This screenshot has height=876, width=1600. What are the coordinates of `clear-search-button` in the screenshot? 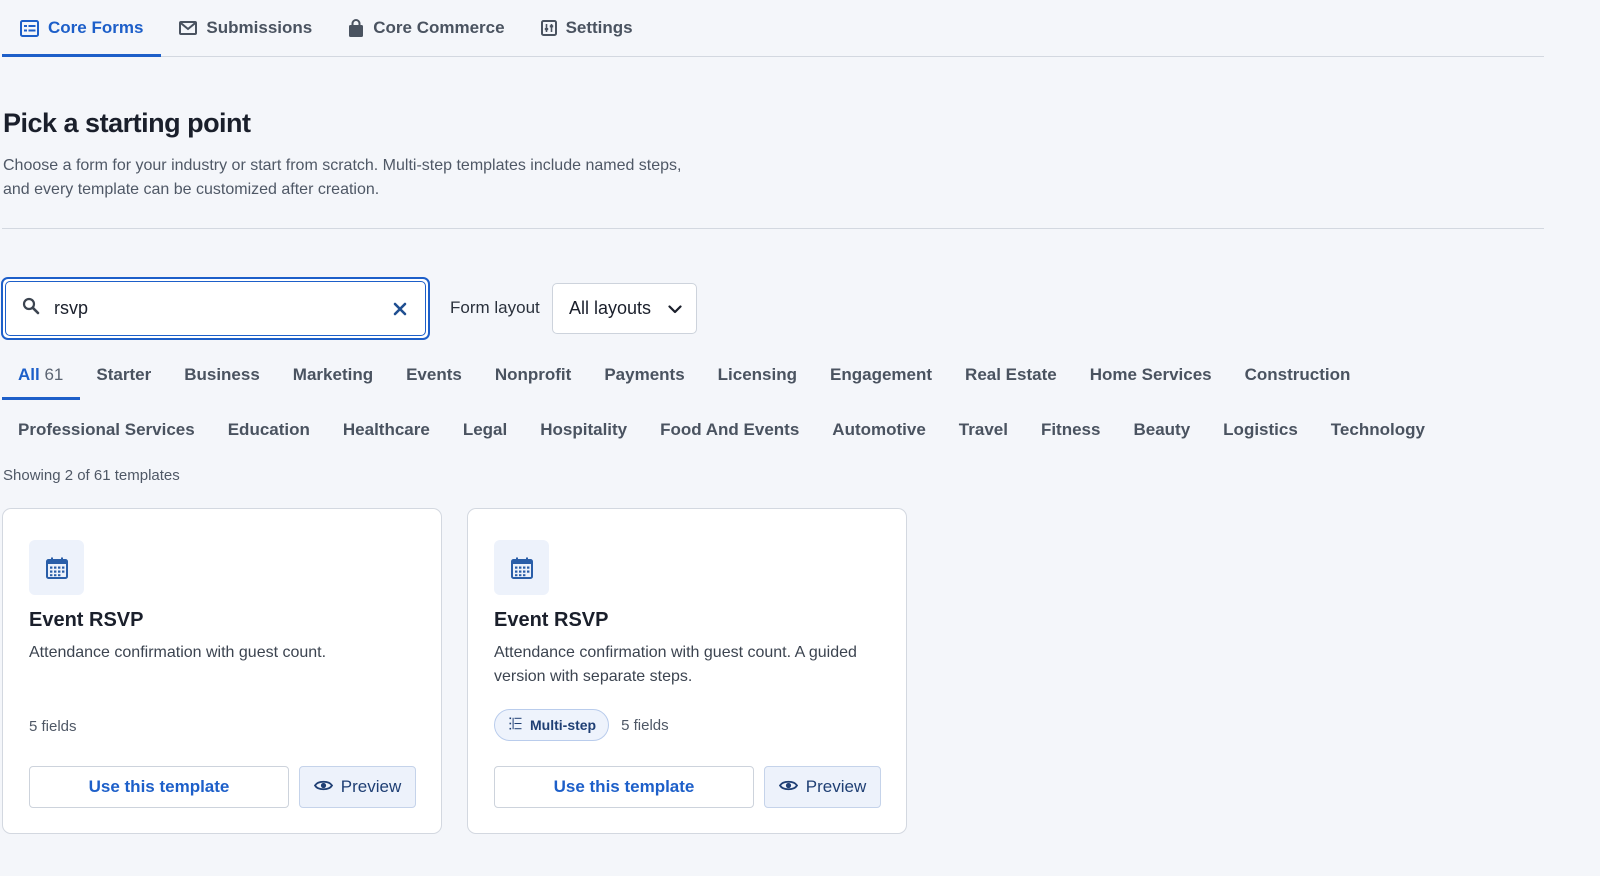 It's located at (400, 309).